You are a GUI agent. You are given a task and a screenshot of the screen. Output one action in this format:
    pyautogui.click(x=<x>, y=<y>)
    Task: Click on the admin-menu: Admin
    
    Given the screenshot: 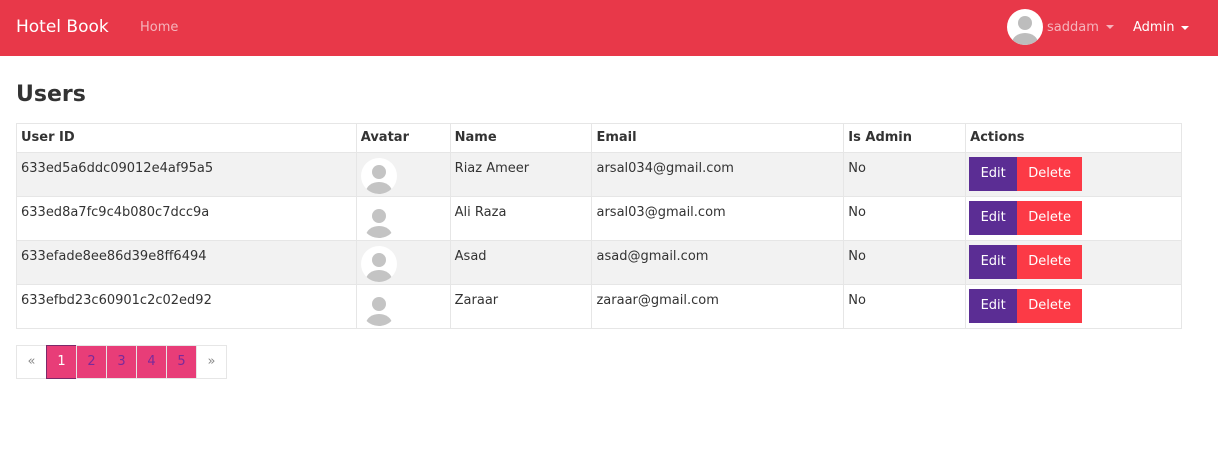 What is the action you would take?
    pyautogui.click(x=1161, y=28)
    